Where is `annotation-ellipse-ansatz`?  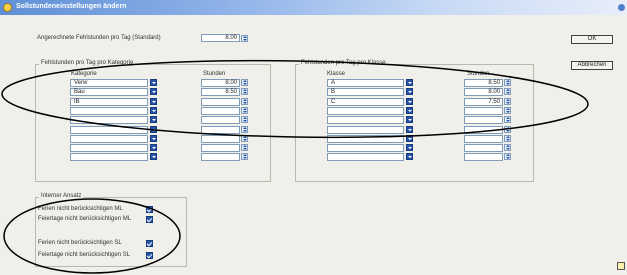 annotation-ellipse-ansatz is located at coordinates (92, 236).